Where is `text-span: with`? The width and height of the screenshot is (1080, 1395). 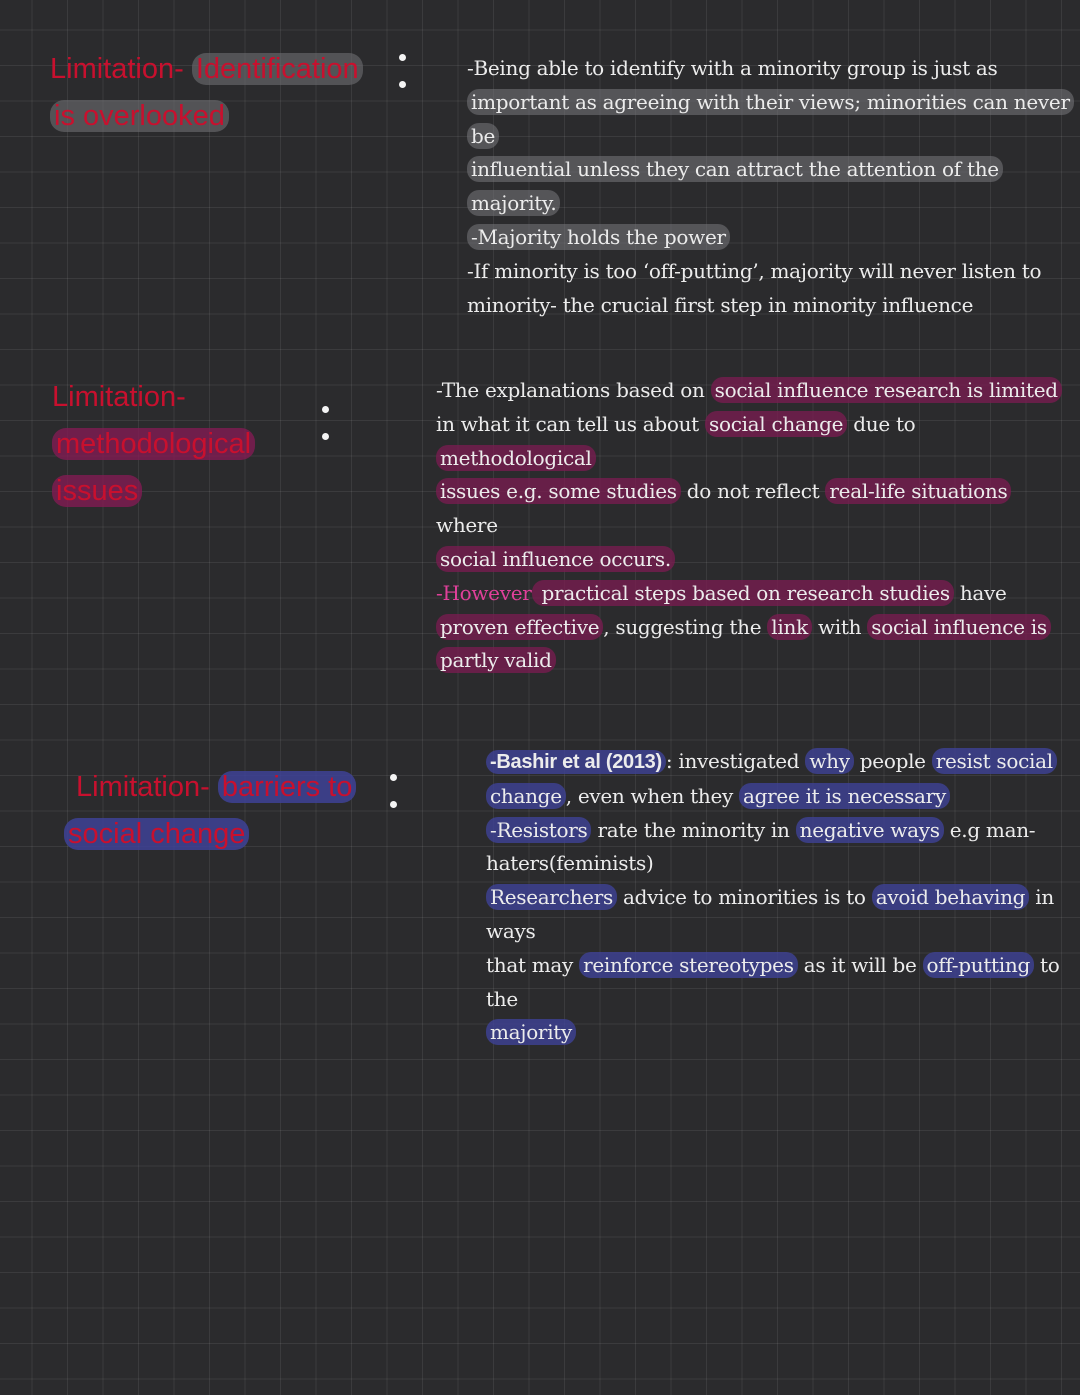 text-span: with is located at coordinates (839, 626).